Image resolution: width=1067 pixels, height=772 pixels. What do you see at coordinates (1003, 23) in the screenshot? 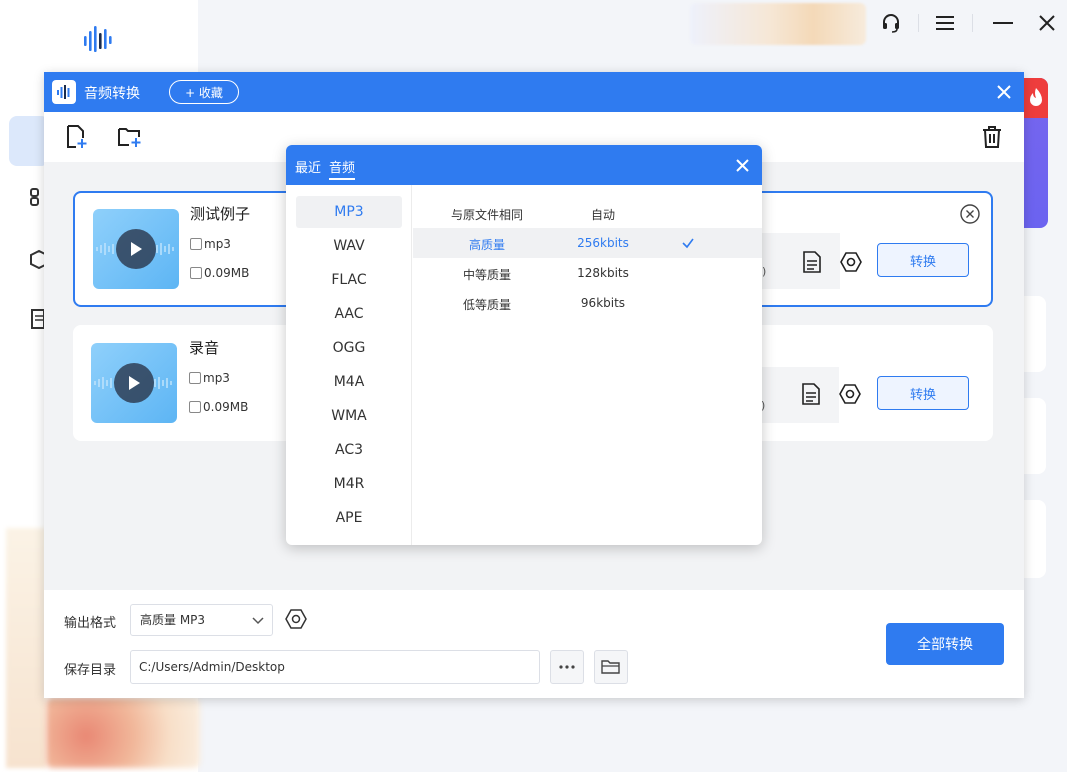
I see `minimize-icon` at bounding box center [1003, 23].